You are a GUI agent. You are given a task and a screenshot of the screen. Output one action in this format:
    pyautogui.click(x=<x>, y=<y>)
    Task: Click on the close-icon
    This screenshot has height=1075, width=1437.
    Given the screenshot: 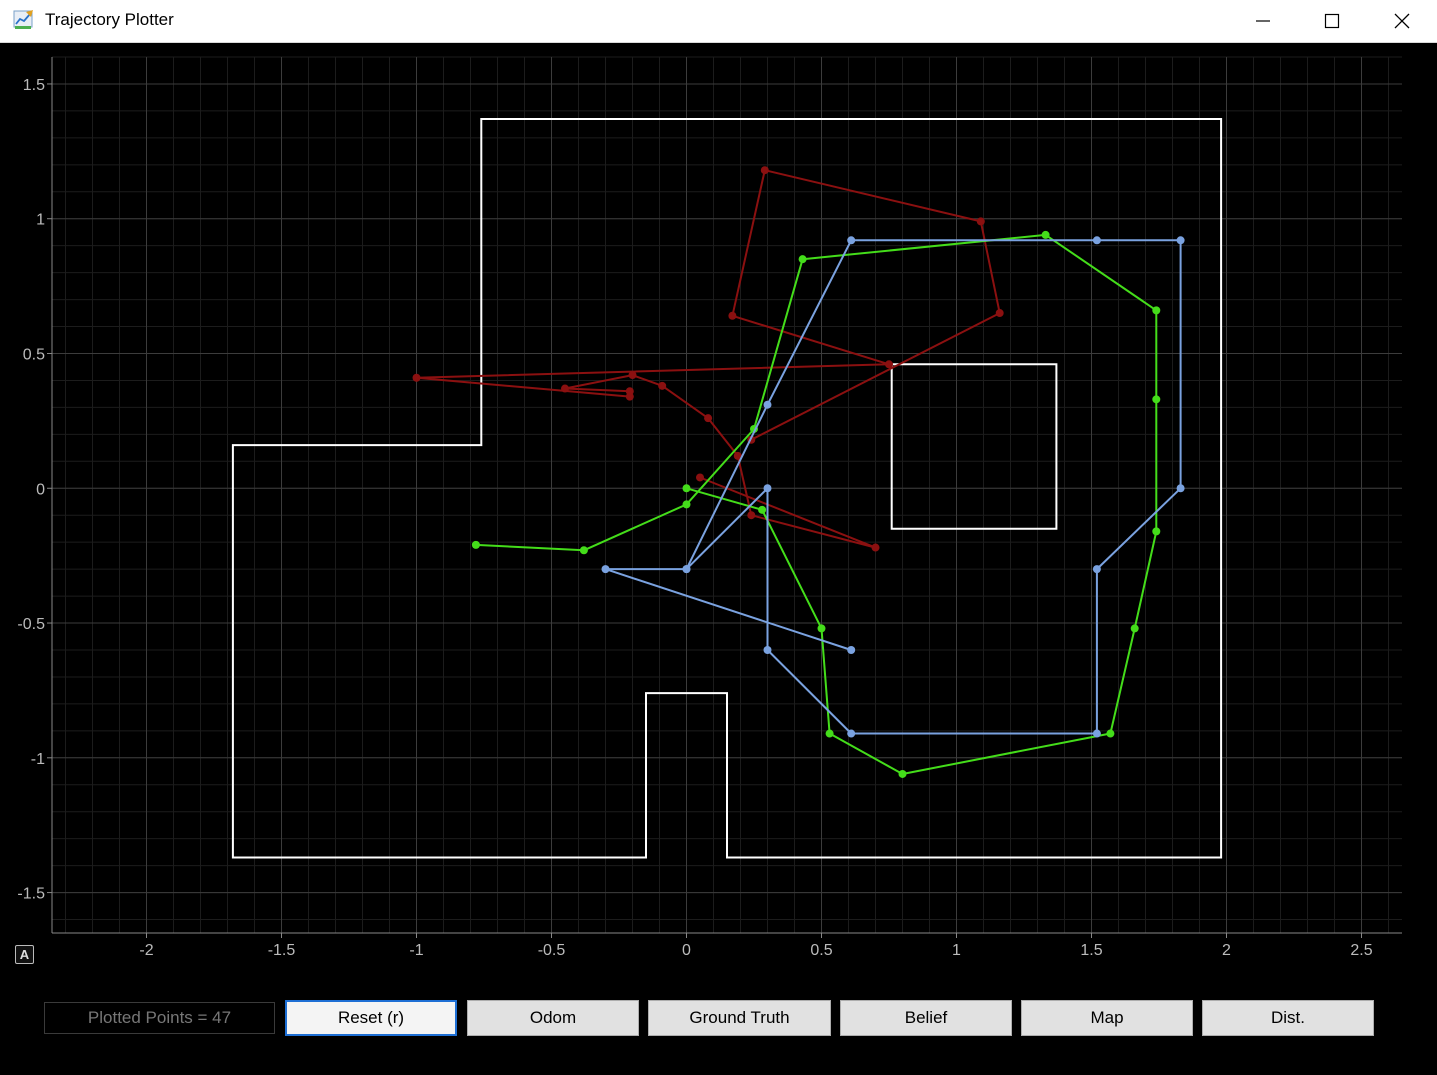 What is the action you would take?
    pyautogui.click(x=1402, y=21)
    